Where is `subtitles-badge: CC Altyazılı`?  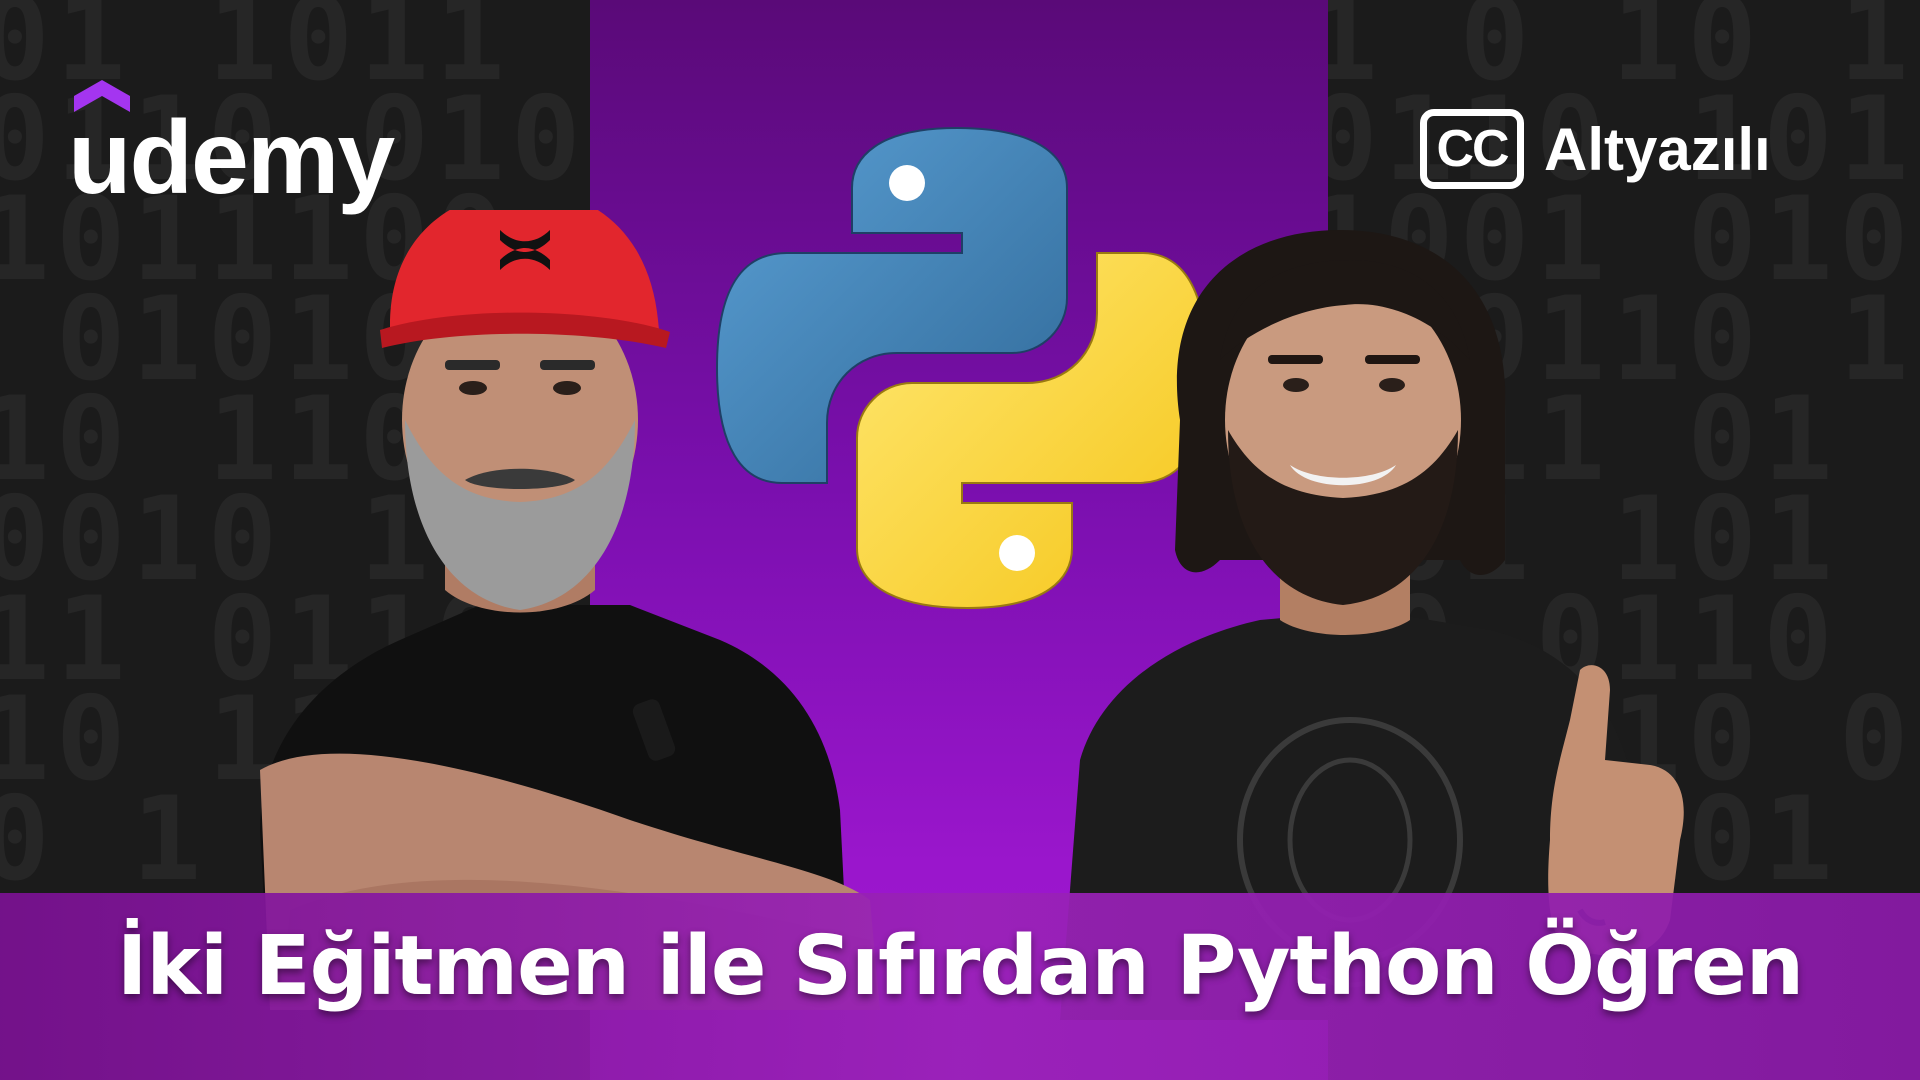
subtitles-badge: CC Altyazılı is located at coordinates (1595, 149).